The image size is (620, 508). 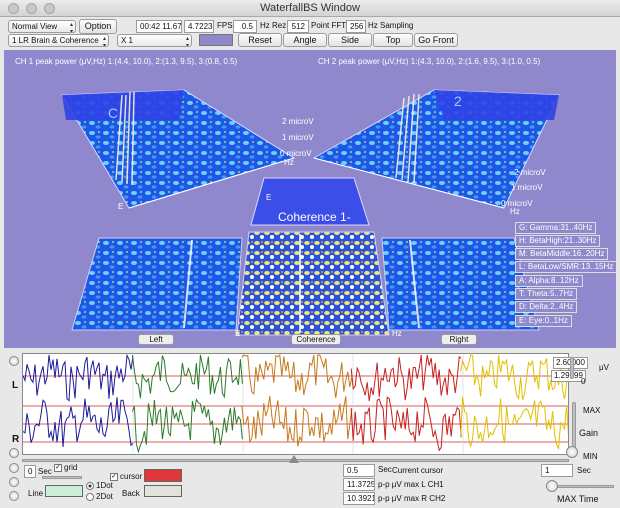 What do you see at coordinates (565, 267) in the screenshot?
I see `band-beta-low: L: BetaLow/SMR:13..15Hz` at bounding box center [565, 267].